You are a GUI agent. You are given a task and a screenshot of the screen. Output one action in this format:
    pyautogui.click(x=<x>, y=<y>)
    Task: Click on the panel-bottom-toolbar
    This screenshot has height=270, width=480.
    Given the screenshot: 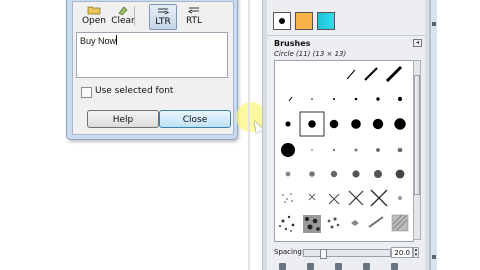 What is the action you would take?
    pyautogui.click(x=344, y=266)
    